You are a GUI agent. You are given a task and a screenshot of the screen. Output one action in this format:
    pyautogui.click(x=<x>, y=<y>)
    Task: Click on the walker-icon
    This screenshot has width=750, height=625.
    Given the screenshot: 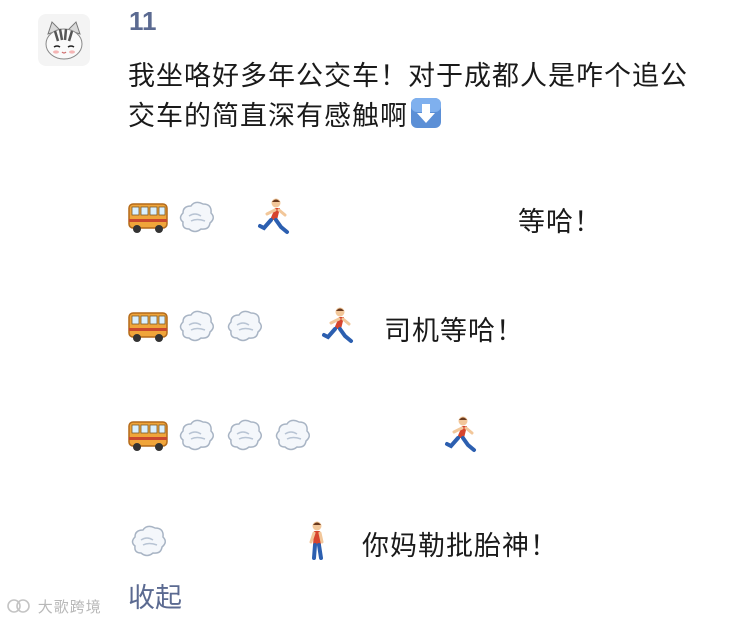 What is the action you would take?
    pyautogui.click(x=316, y=540)
    